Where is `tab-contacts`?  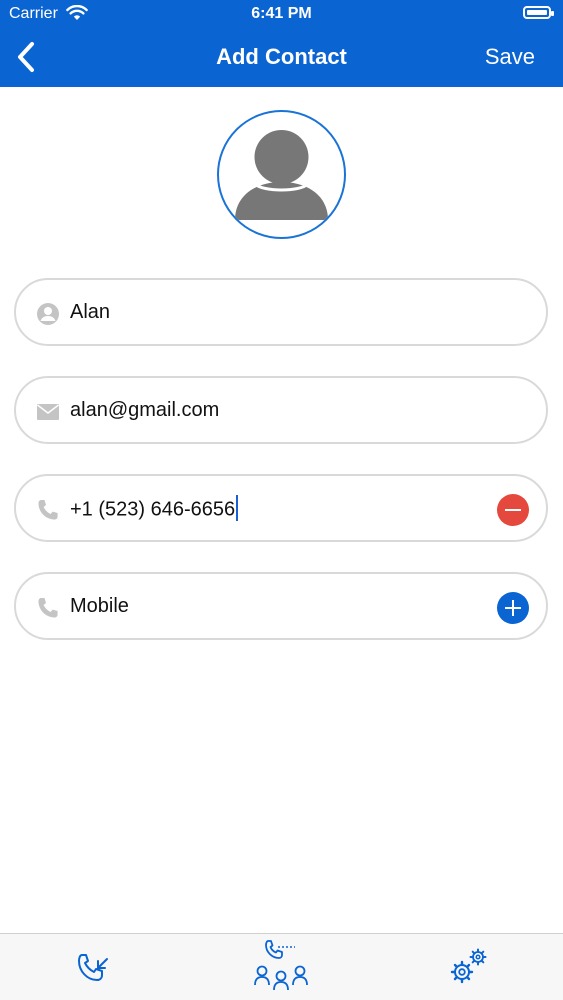
tab-contacts is located at coordinates (281, 967).